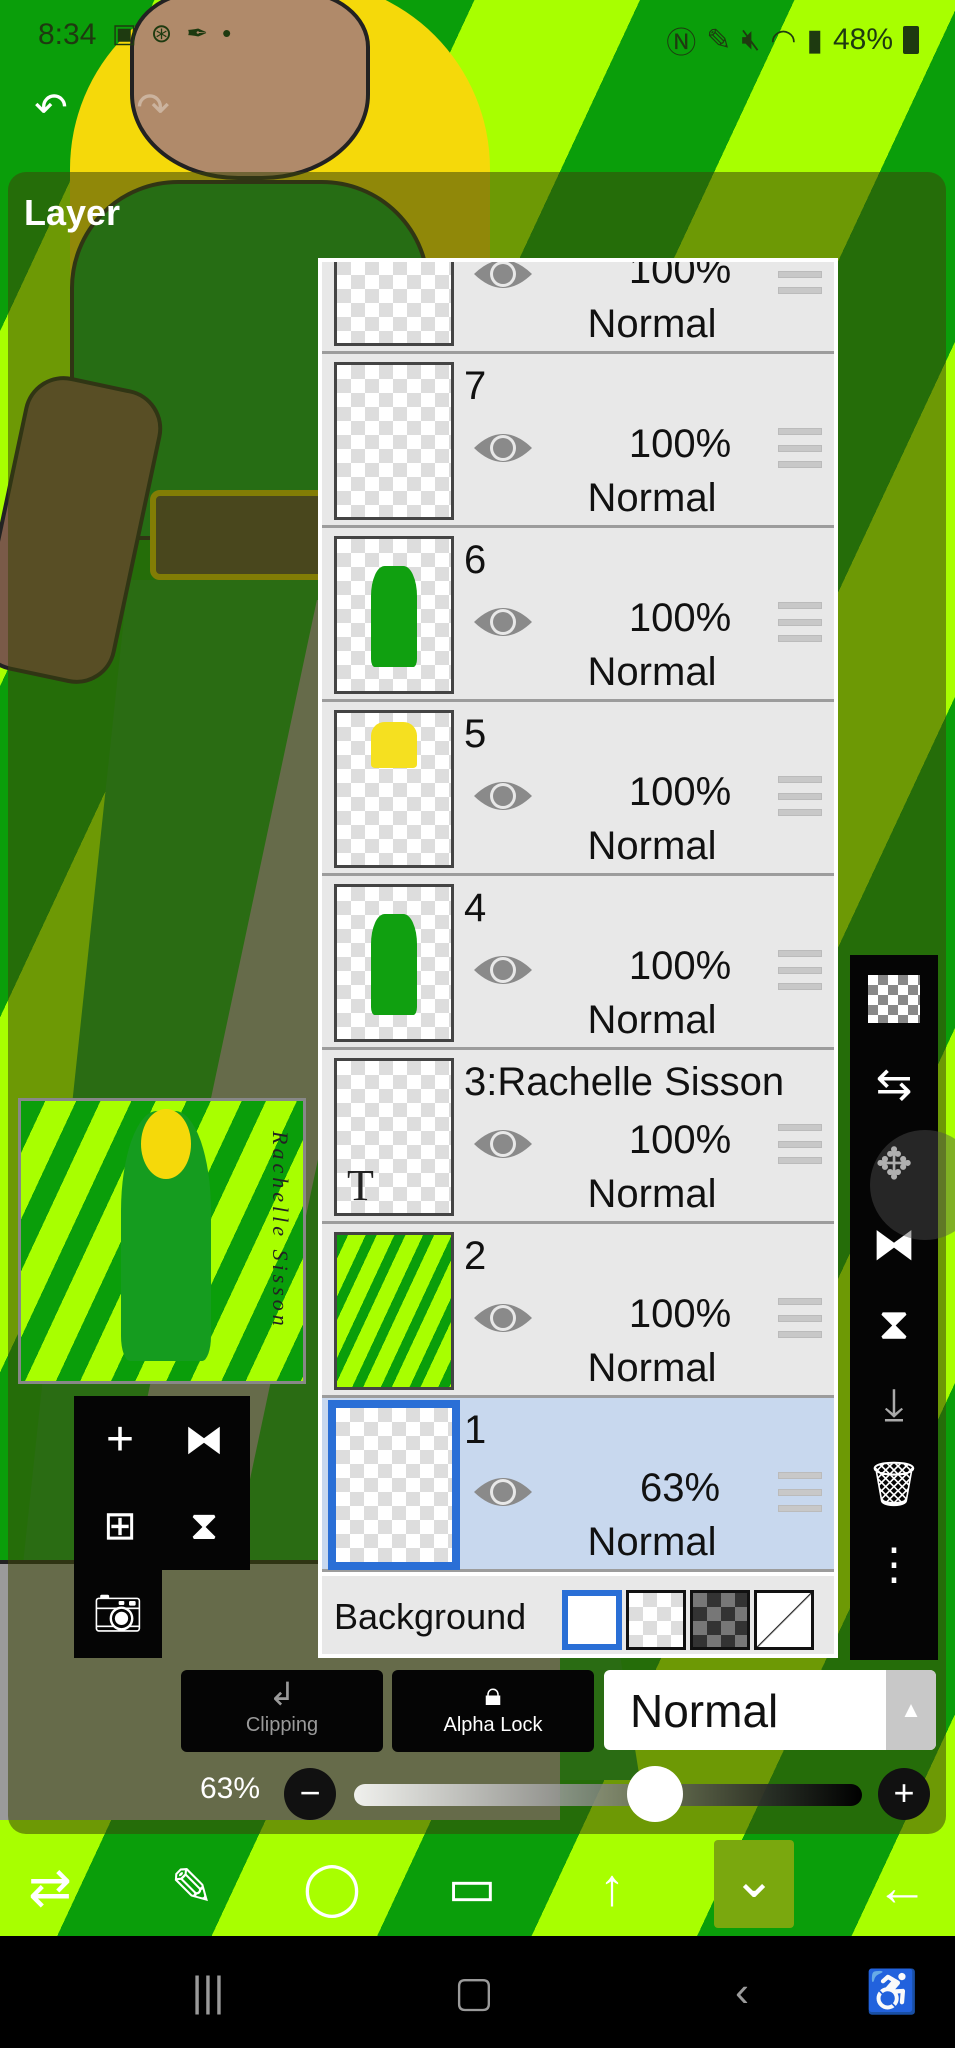 This screenshot has width=955, height=2048. I want to click on home-button: ▢, so click(474, 1992).